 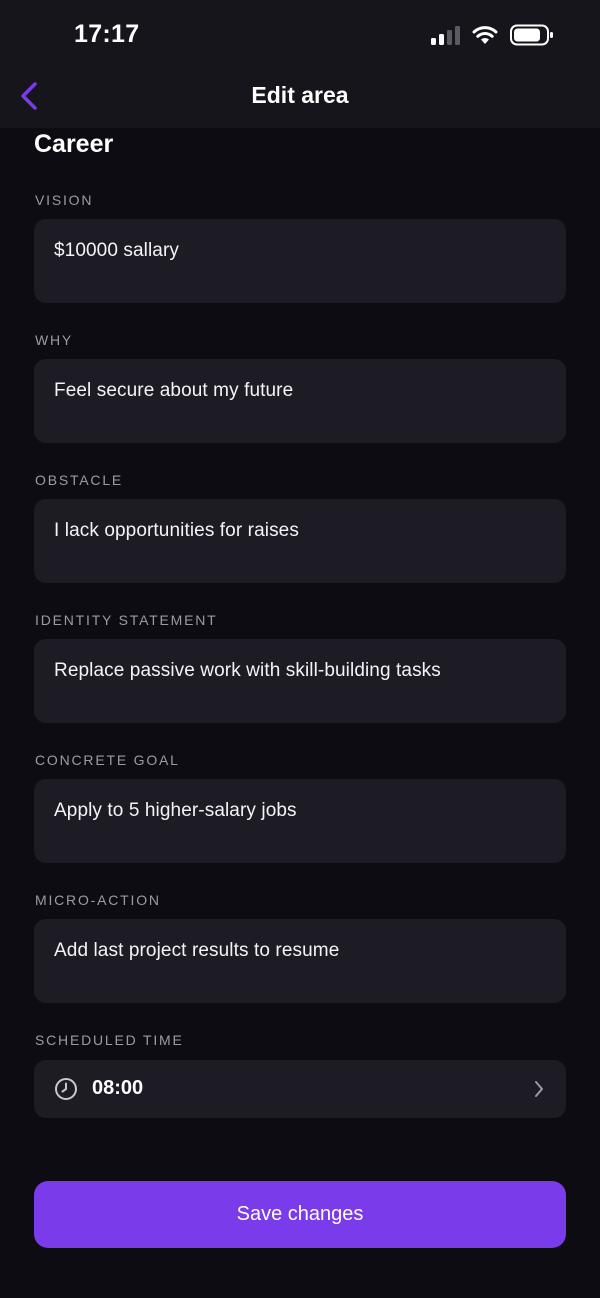 What do you see at coordinates (300, 1089) in the screenshot?
I see `scheduled-time-picker: 08:00` at bounding box center [300, 1089].